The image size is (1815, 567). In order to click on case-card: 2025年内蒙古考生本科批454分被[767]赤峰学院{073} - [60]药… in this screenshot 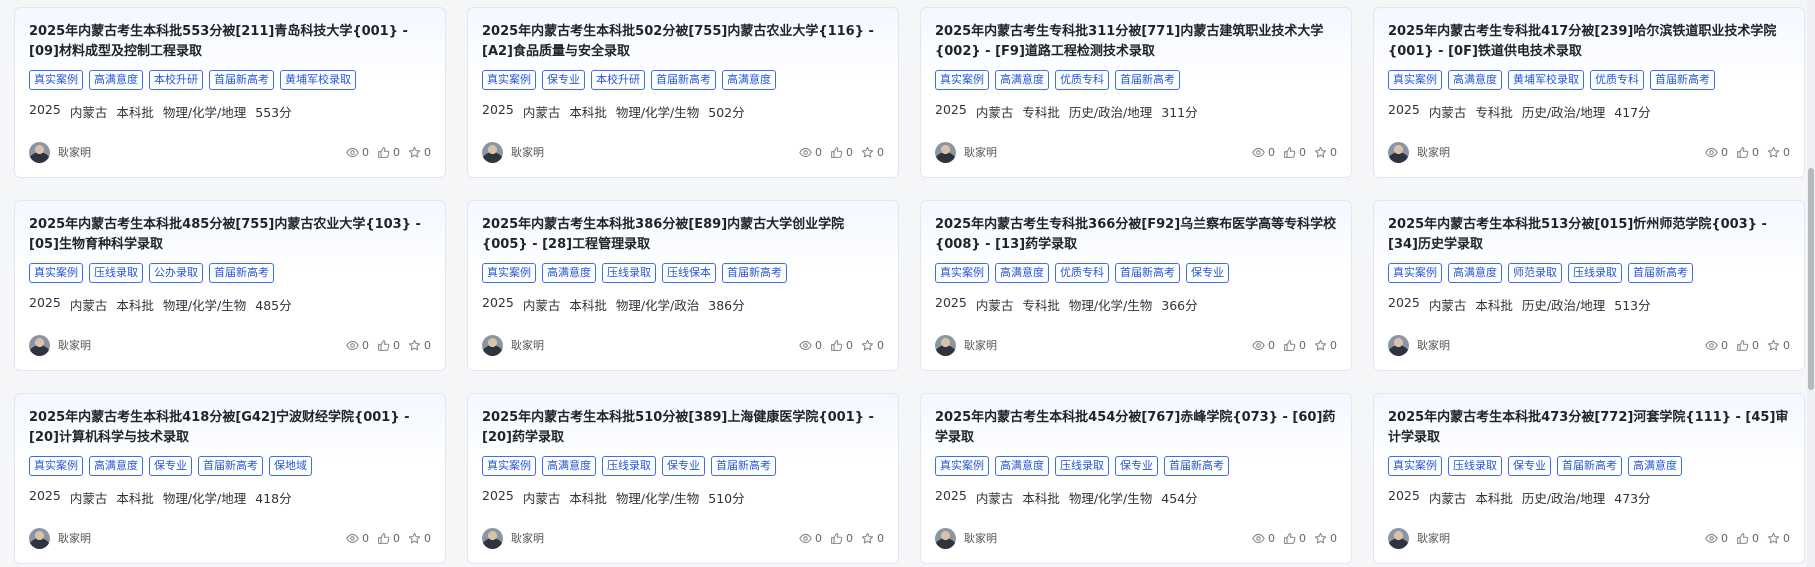, I will do `click(1136, 478)`.